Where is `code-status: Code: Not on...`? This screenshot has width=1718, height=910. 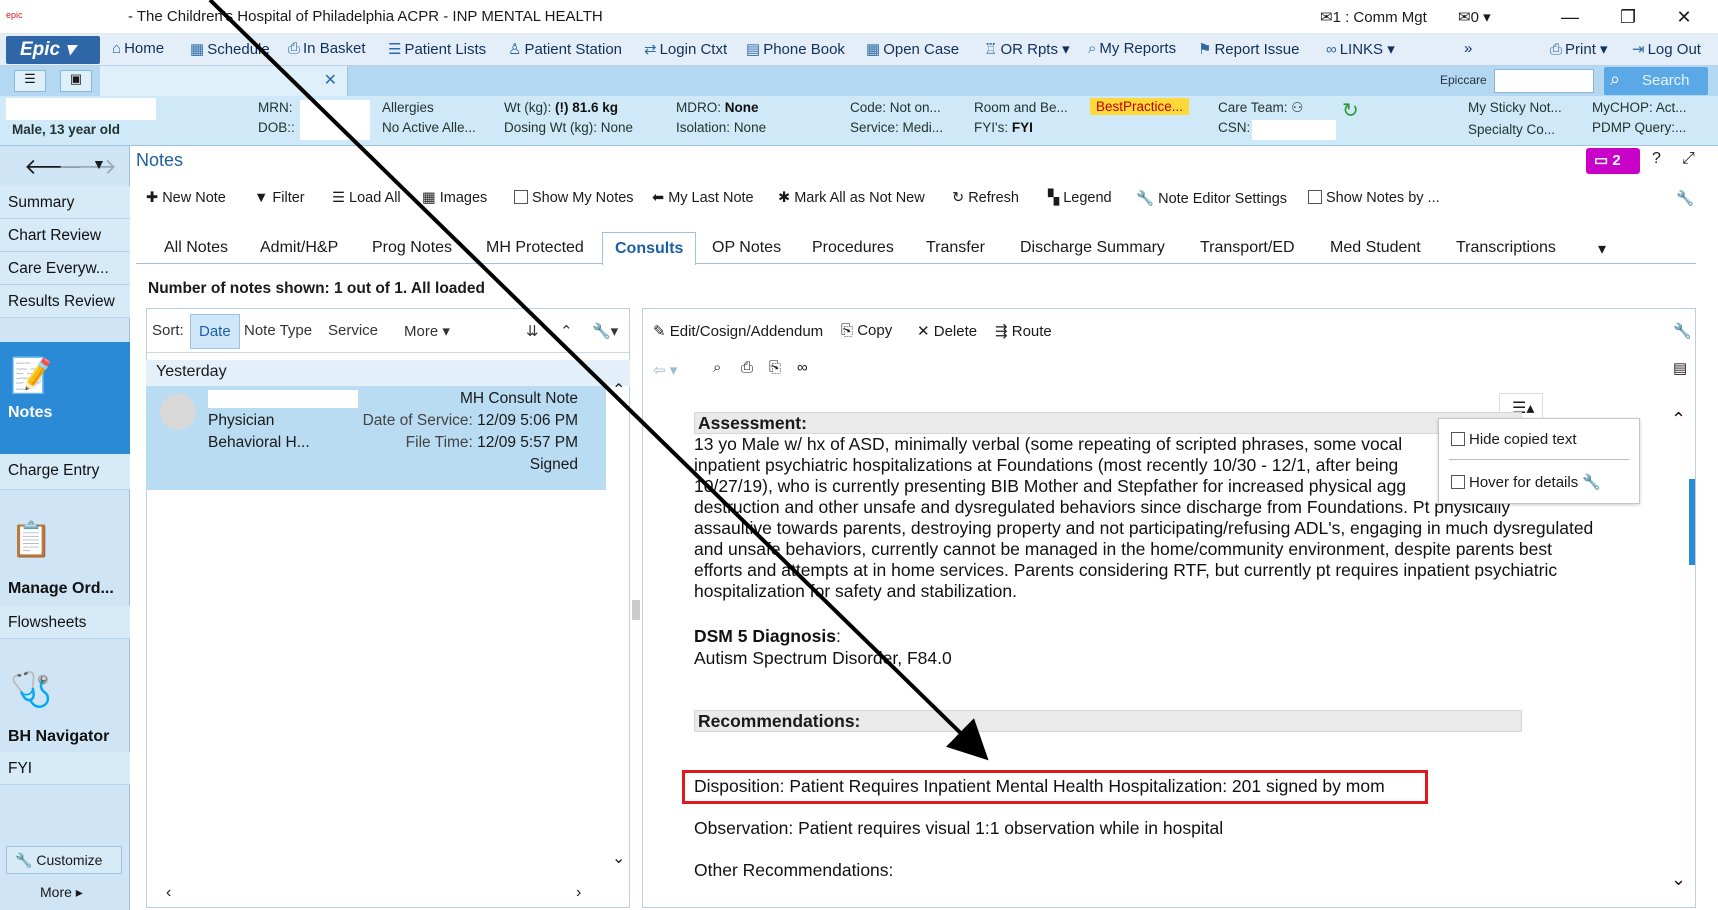
code-status: Code: Not on... is located at coordinates (895, 107).